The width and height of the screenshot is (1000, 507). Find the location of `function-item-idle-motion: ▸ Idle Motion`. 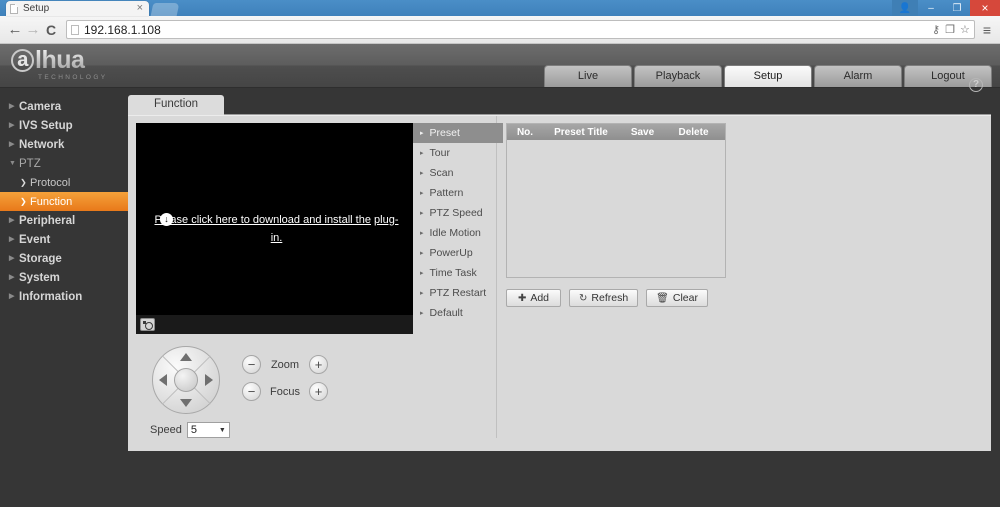

function-item-idle-motion: ▸ Idle Motion is located at coordinates (454, 233).